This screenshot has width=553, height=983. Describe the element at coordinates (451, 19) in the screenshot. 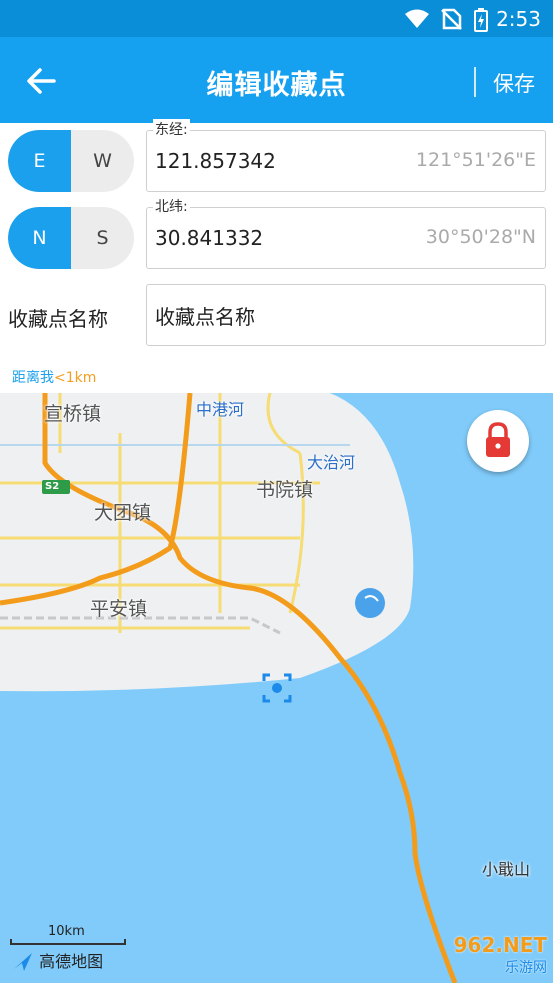

I see `no-sim-icon` at that location.